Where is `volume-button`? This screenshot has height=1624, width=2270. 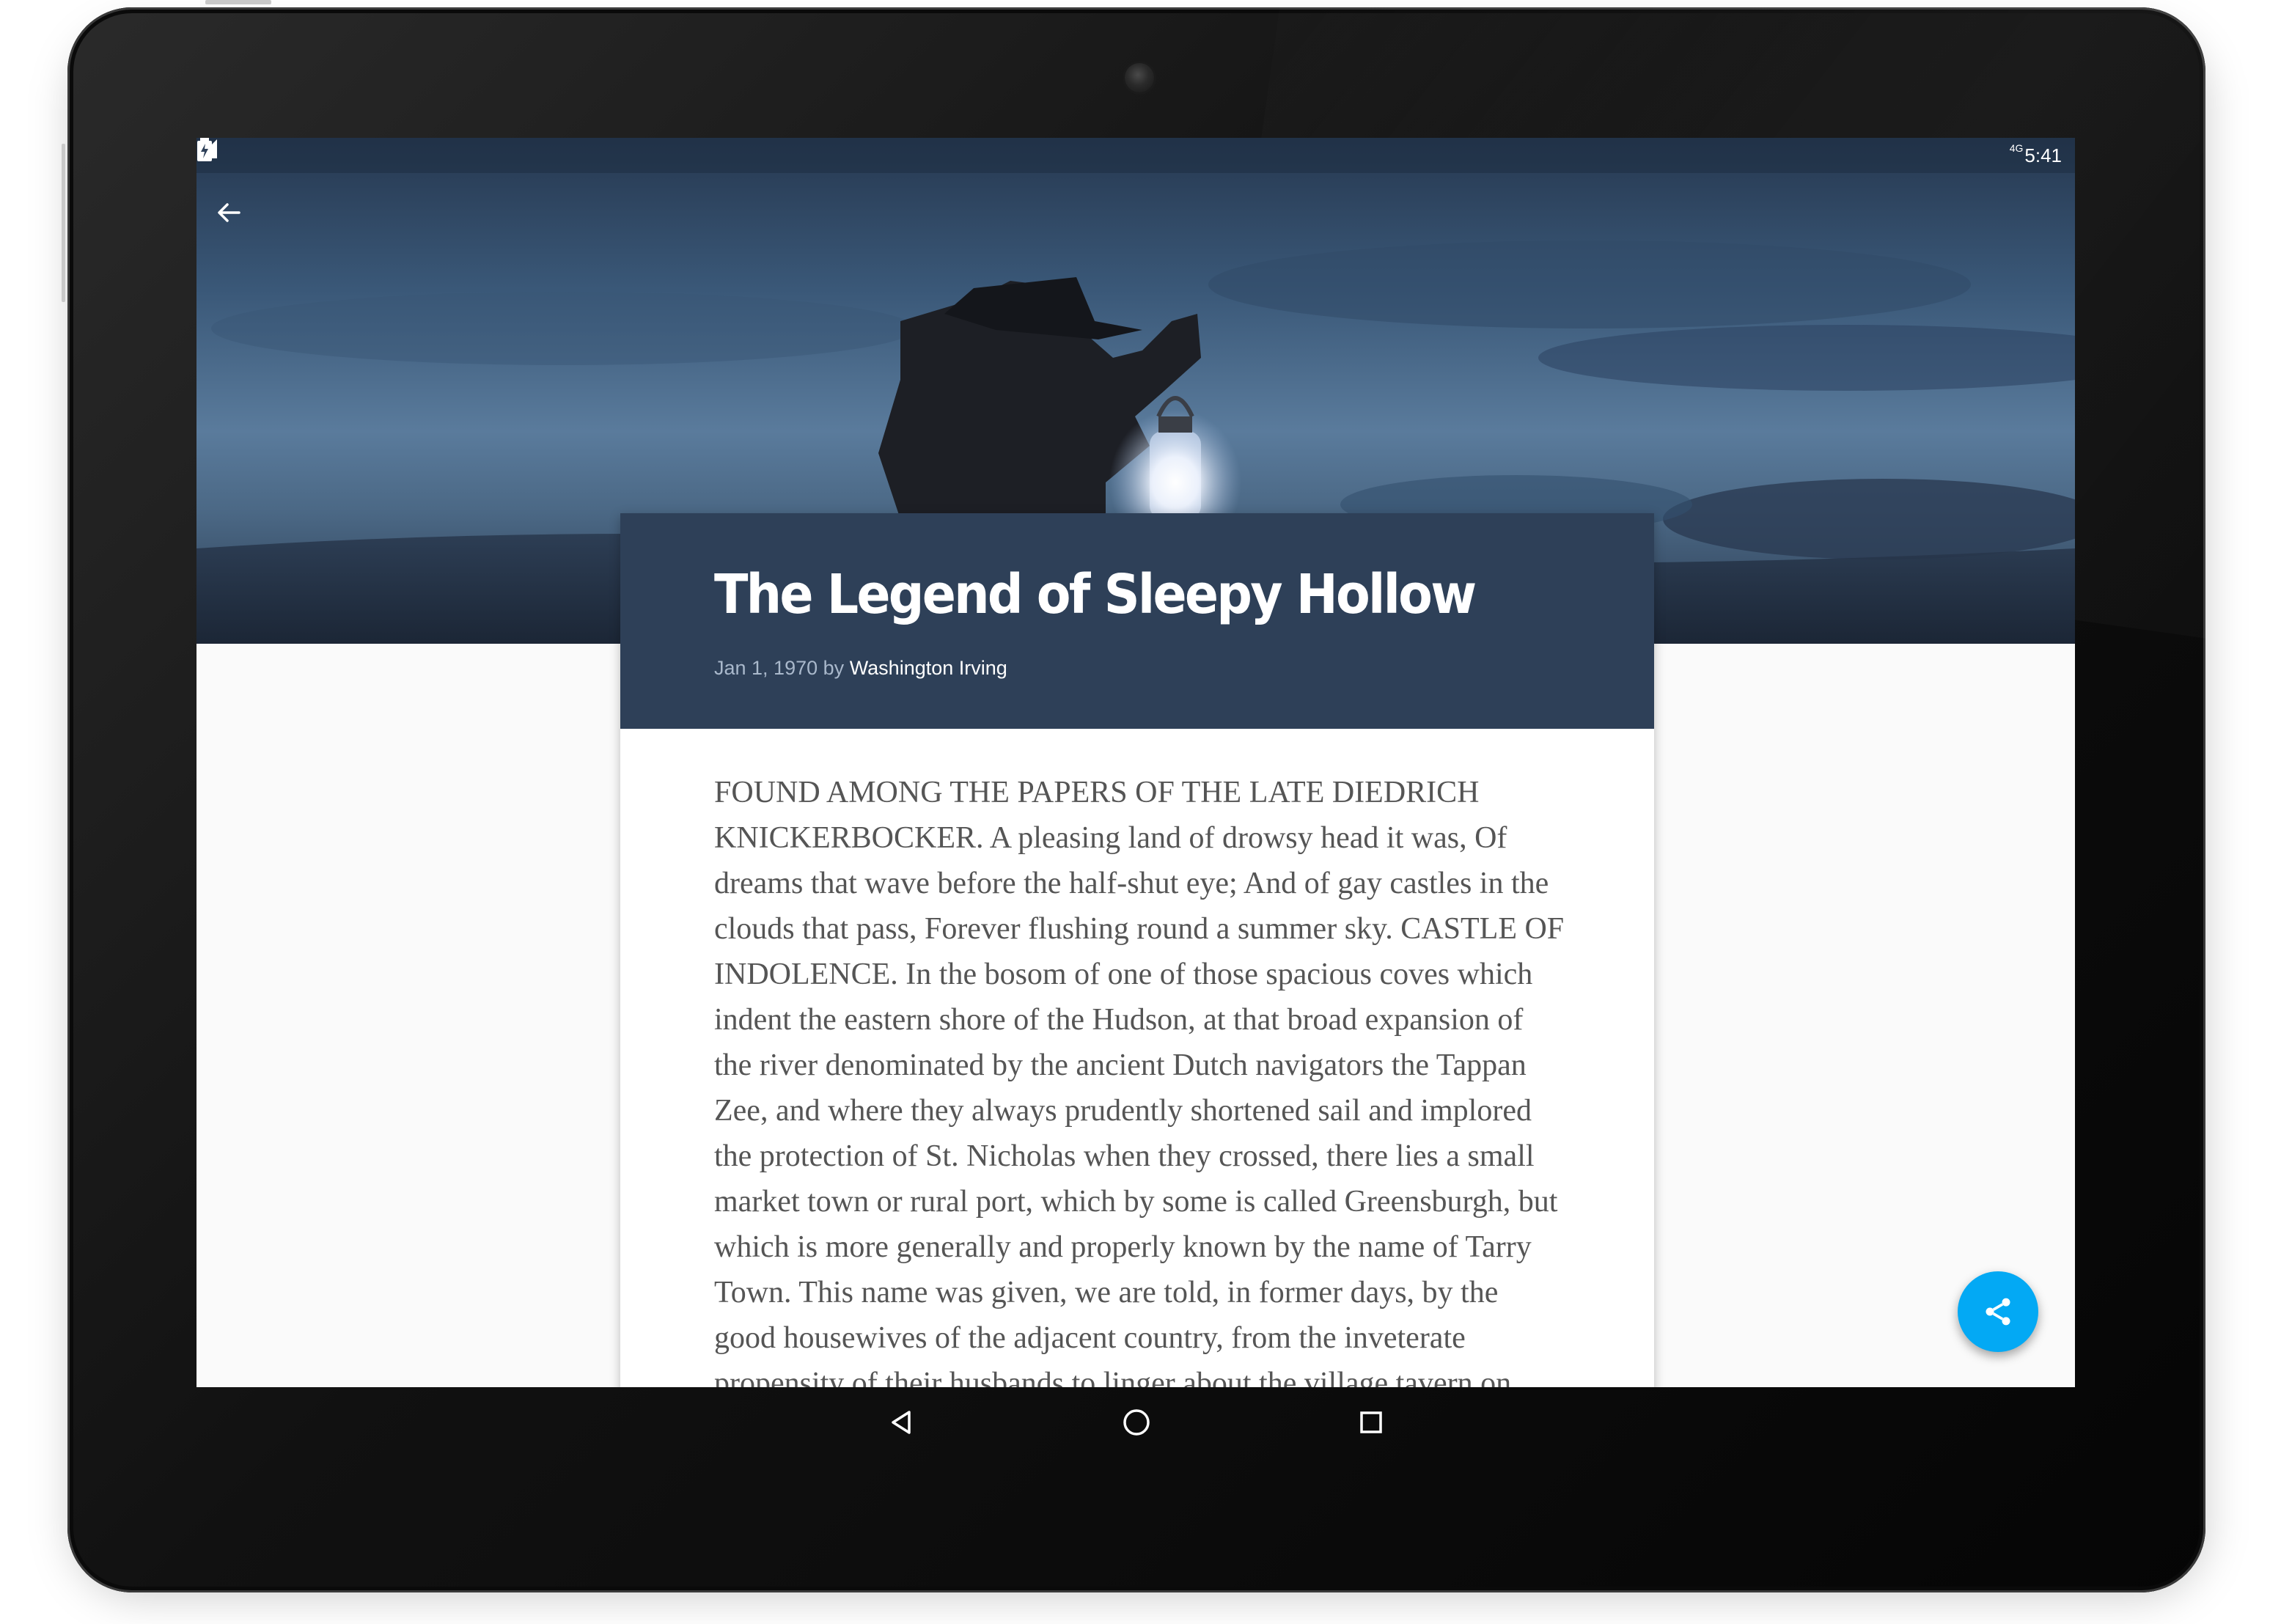
volume-button is located at coordinates (64, 223).